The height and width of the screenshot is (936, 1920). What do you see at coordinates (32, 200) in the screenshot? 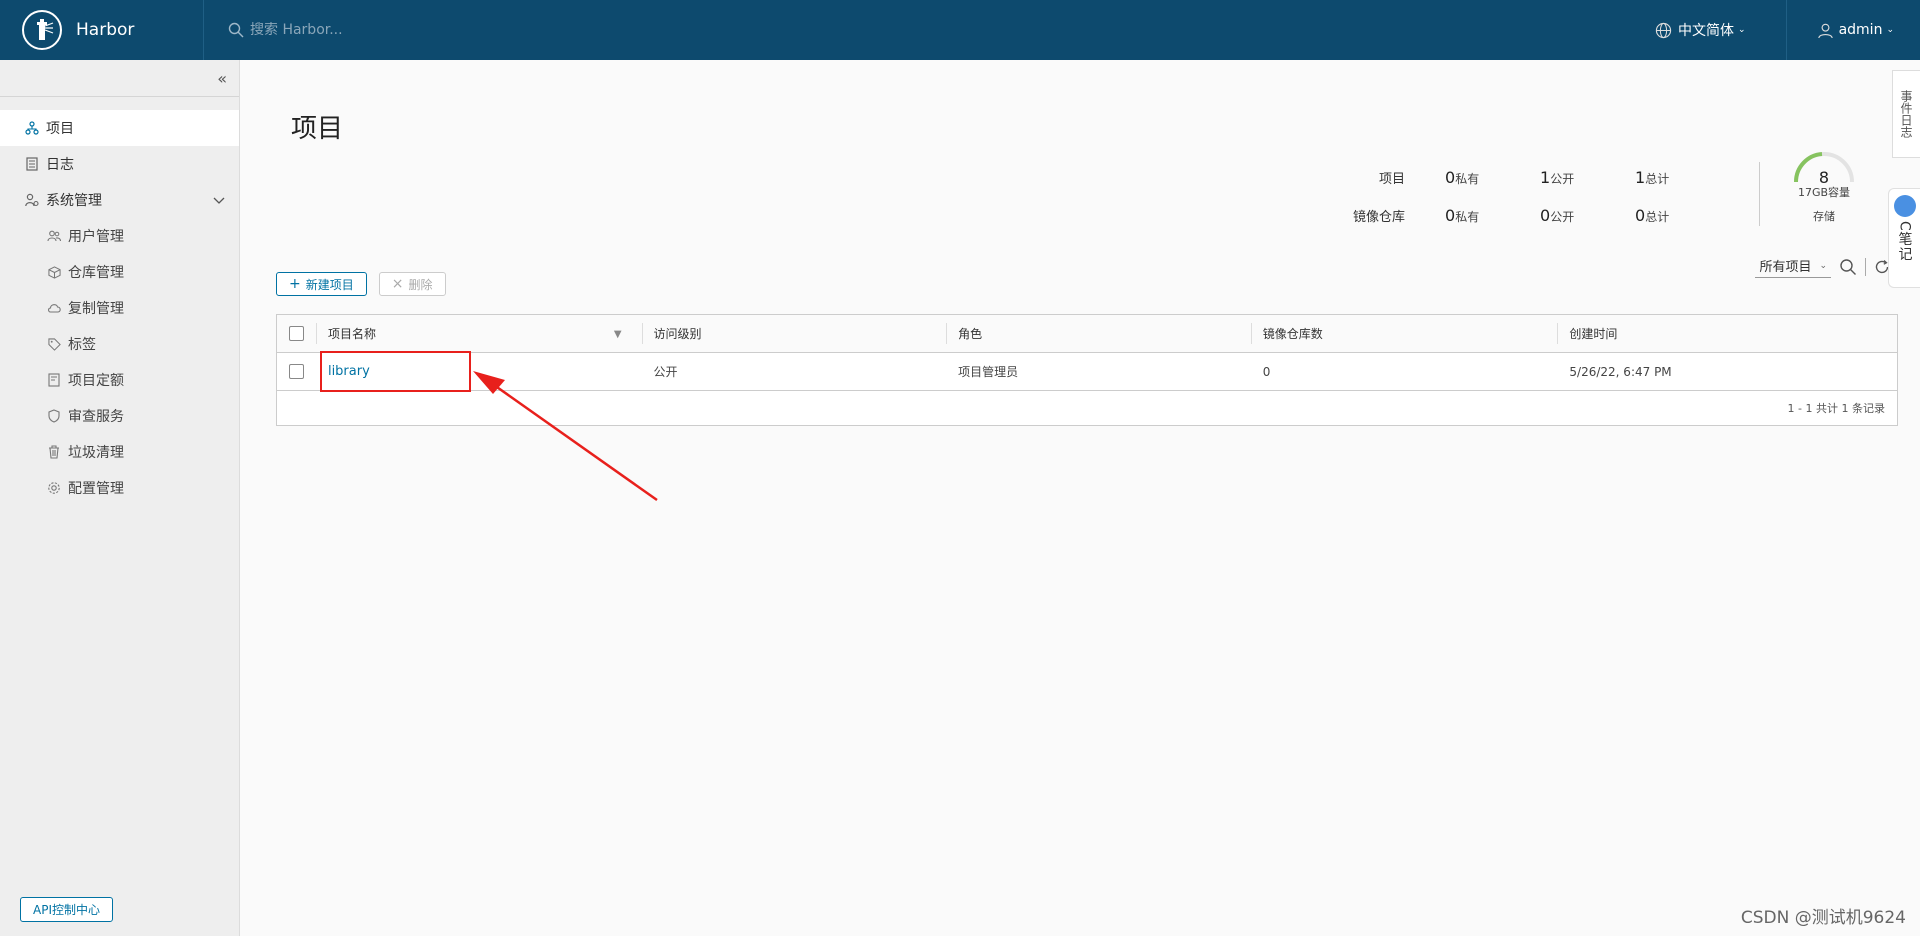
I see `admin-icon` at bounding box center [32, 200].